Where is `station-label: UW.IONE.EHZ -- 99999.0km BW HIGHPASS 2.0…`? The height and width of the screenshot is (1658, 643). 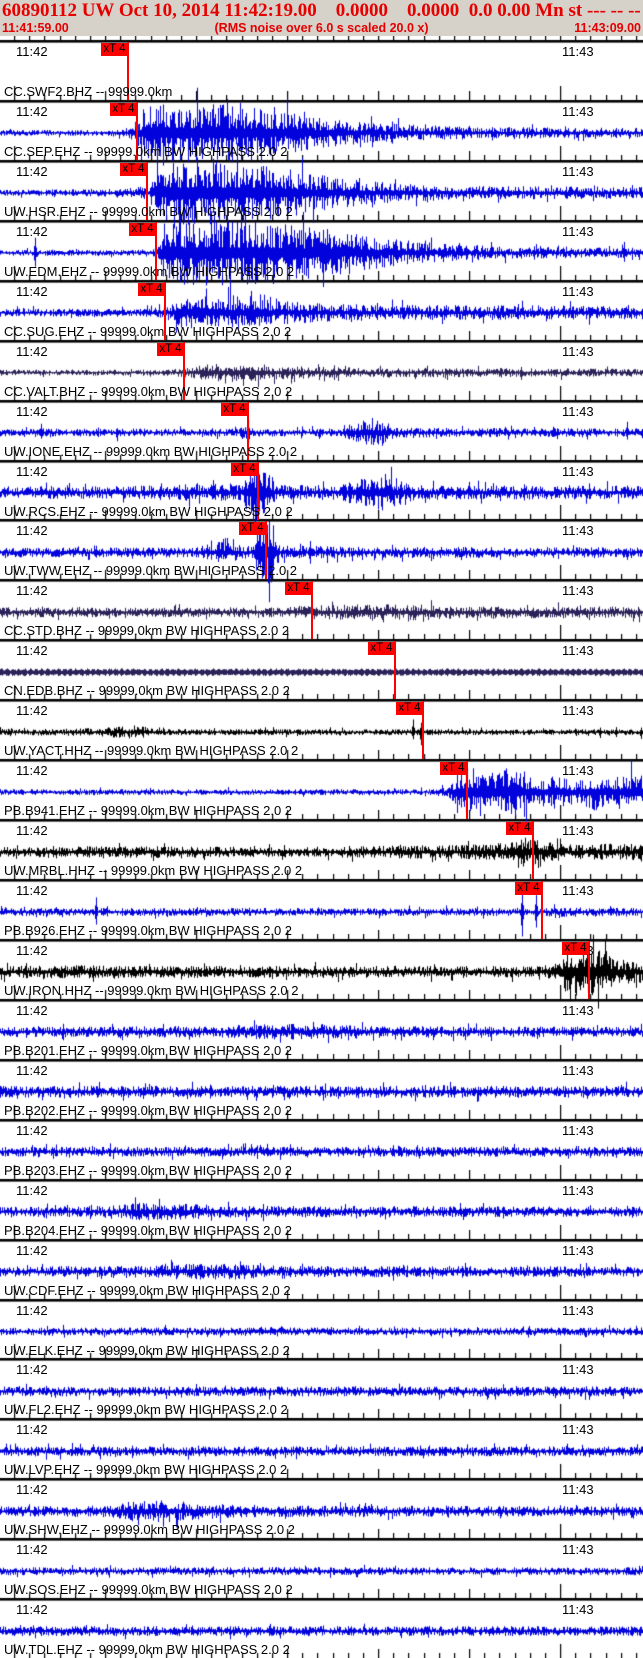
station-label: UW.IONE.EHZ -- 99999.0km BW HIGHPASS 2.0… is located at coordinates (151, 451).